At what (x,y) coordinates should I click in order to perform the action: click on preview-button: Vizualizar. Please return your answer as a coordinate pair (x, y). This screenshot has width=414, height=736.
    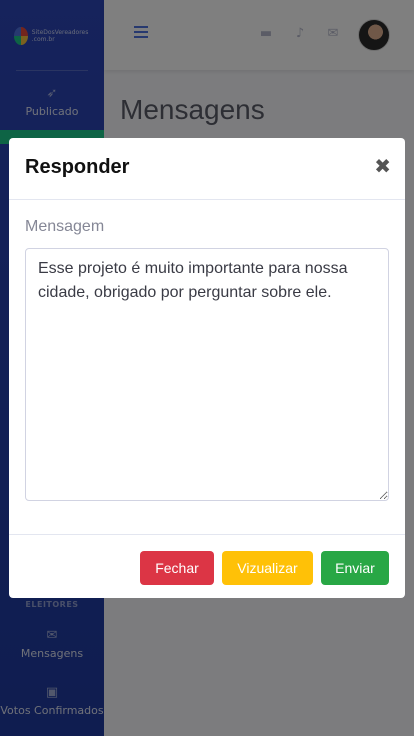
    Looking at the image, I should click on (267, 568).